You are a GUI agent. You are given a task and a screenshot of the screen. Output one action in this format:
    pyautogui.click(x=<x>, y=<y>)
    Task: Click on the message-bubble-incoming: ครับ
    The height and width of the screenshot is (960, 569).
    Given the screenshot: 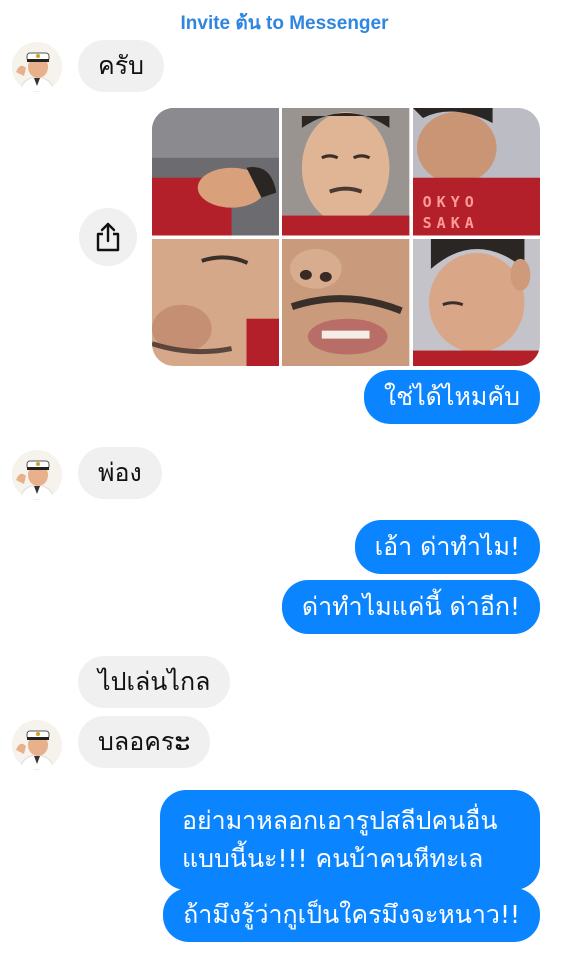 What is the action you would take?
    pyautogui.click(x=121, y=66)
    